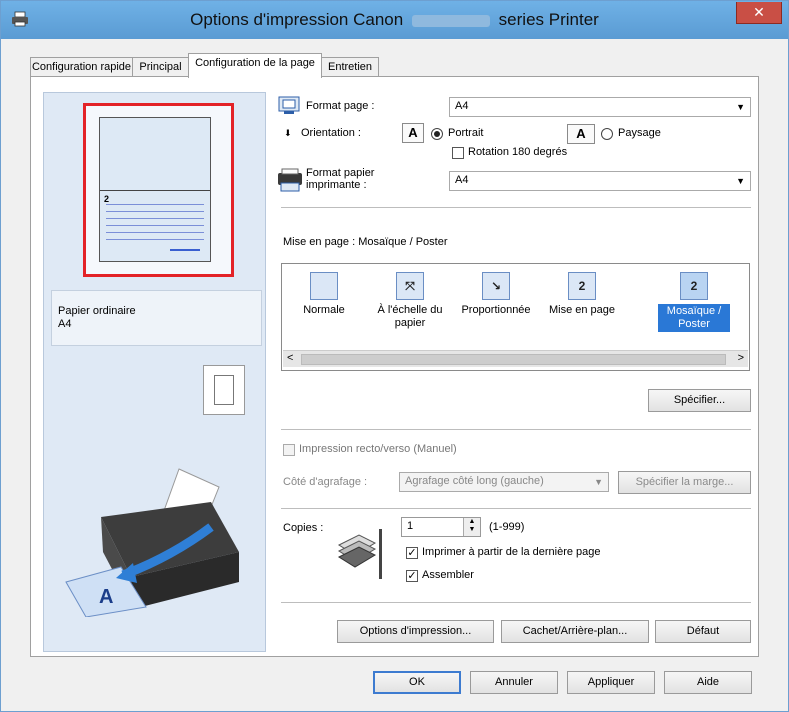  I want to click on printer-paper-label-line2: imprimante :, so click(336, 185).